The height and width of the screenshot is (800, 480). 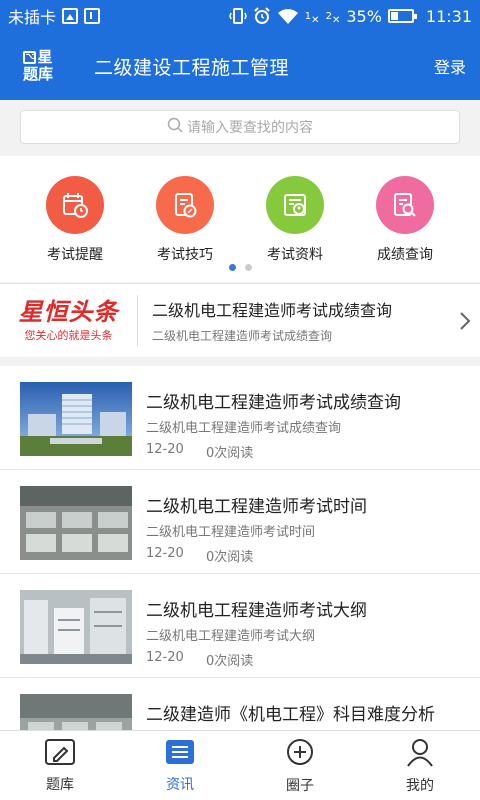 What do you see at coordinates (45, 57) in the screenshot?
I see `logo-text-1: 星` at bounding box center [45, 57].